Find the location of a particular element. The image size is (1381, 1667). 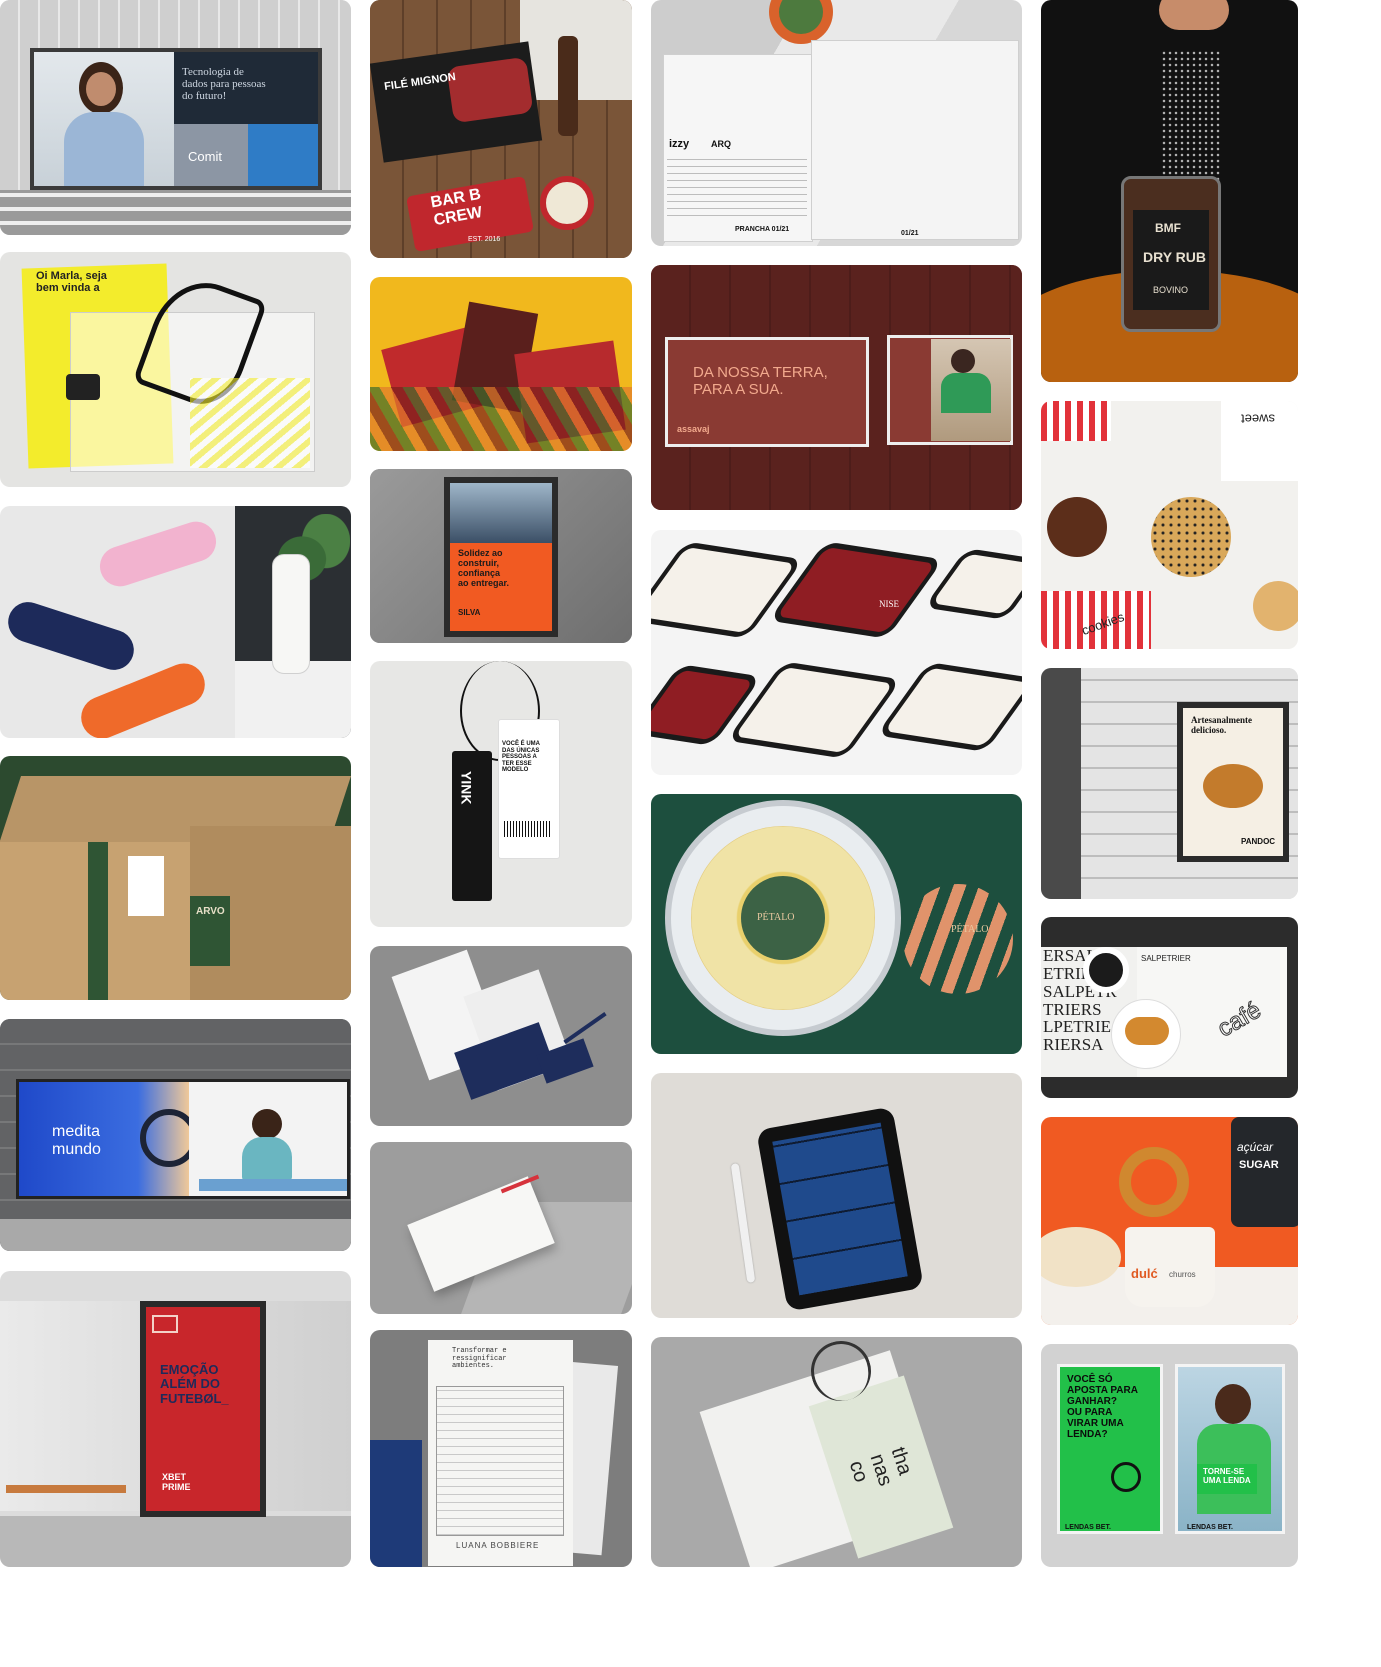

white-bottle is located at coordinates (291, 614).